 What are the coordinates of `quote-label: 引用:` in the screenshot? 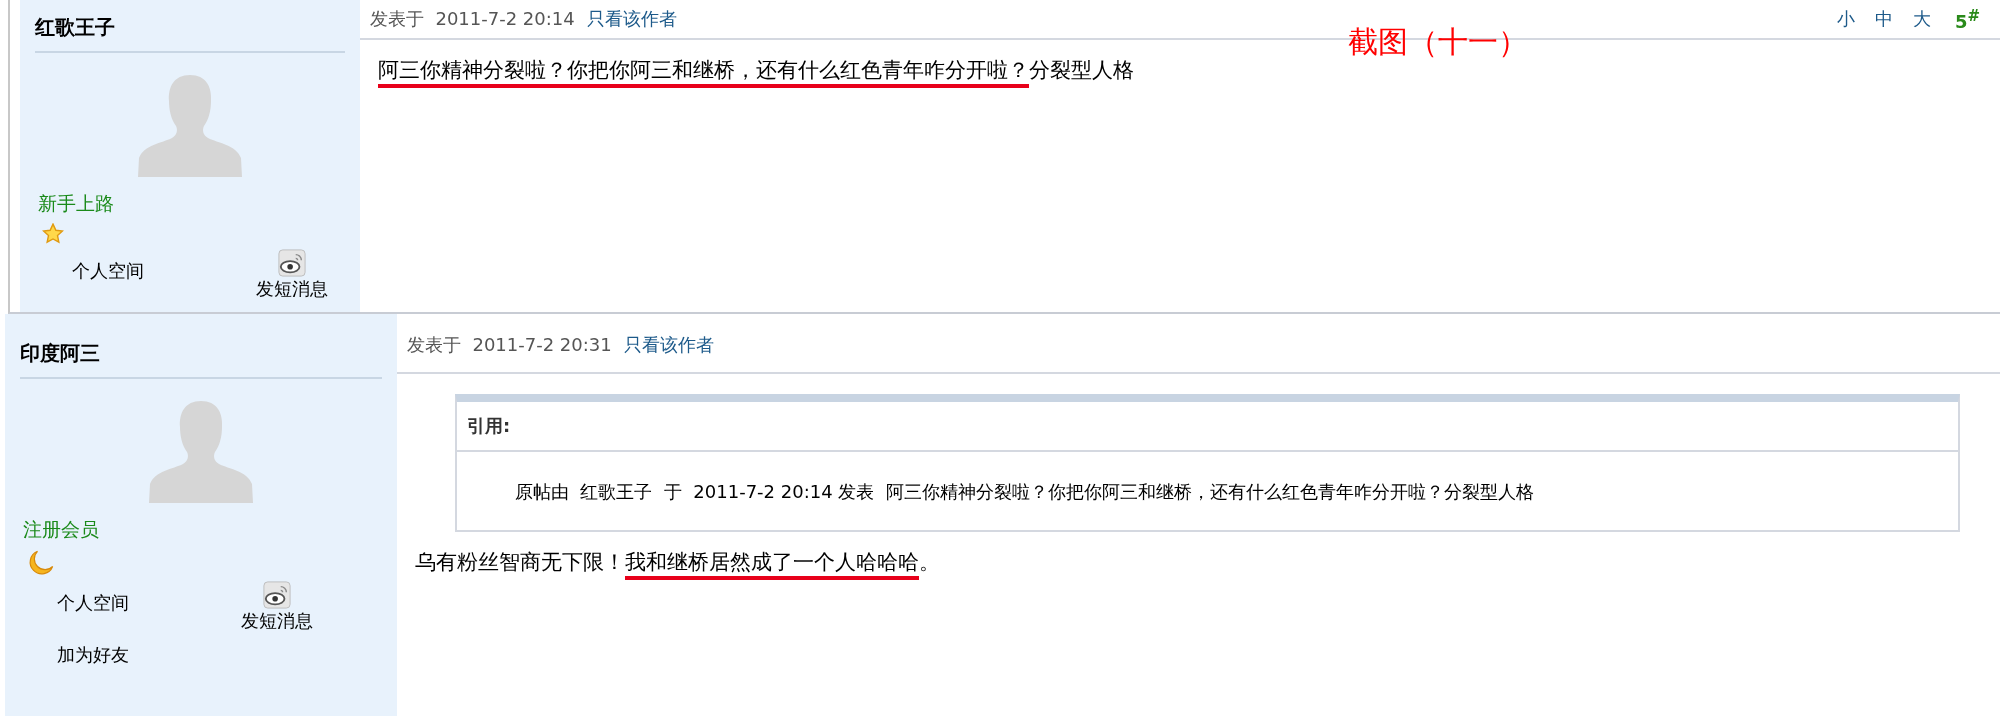 It's located at (1207, 427).